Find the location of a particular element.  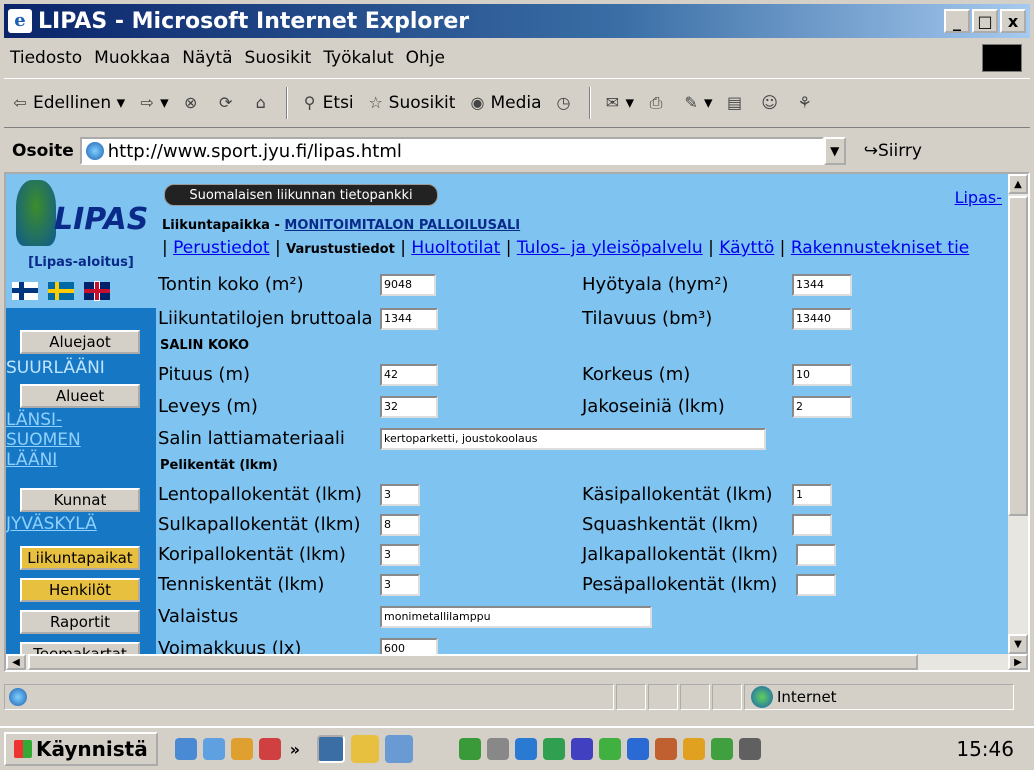

lipas-home-link: [Lipas-aloitus] is located at coordinates (81, 263).